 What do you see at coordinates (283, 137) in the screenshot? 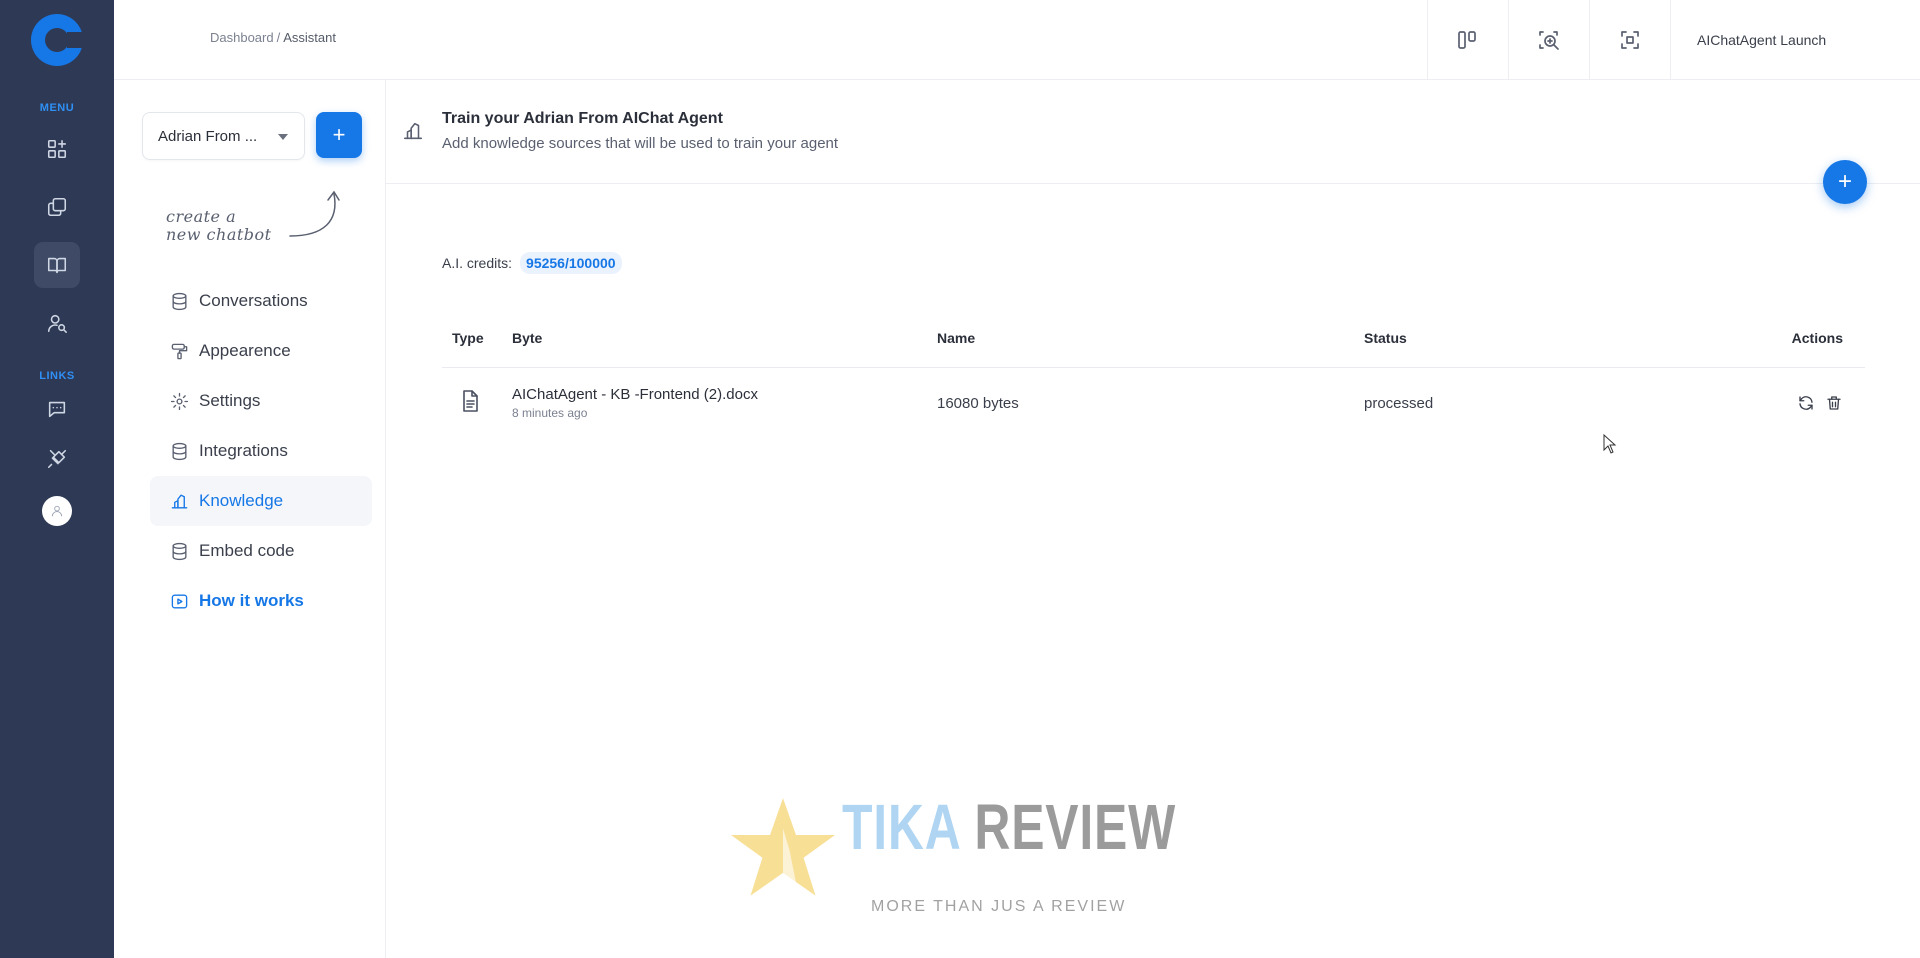
I see `caret-down-icon` at bounding box center [283, 137].